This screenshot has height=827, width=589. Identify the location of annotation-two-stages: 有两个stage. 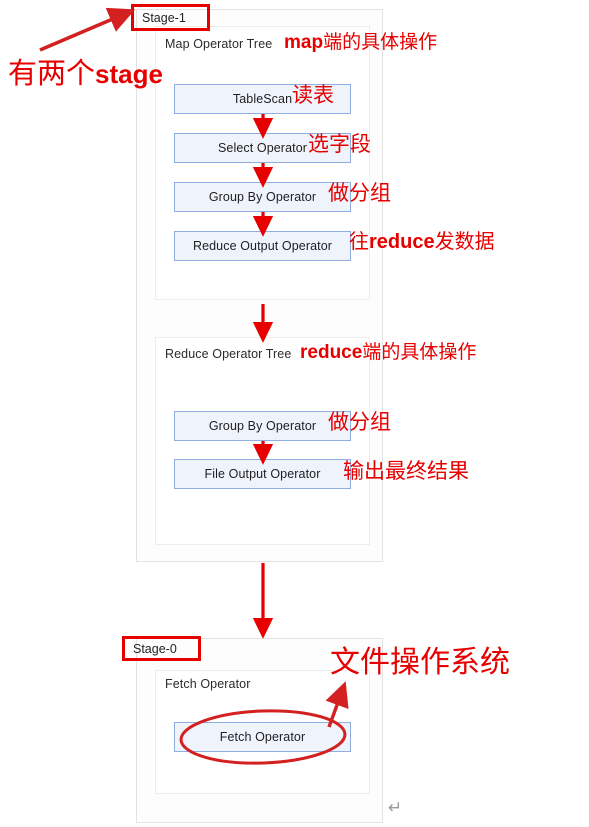
(85, 74).